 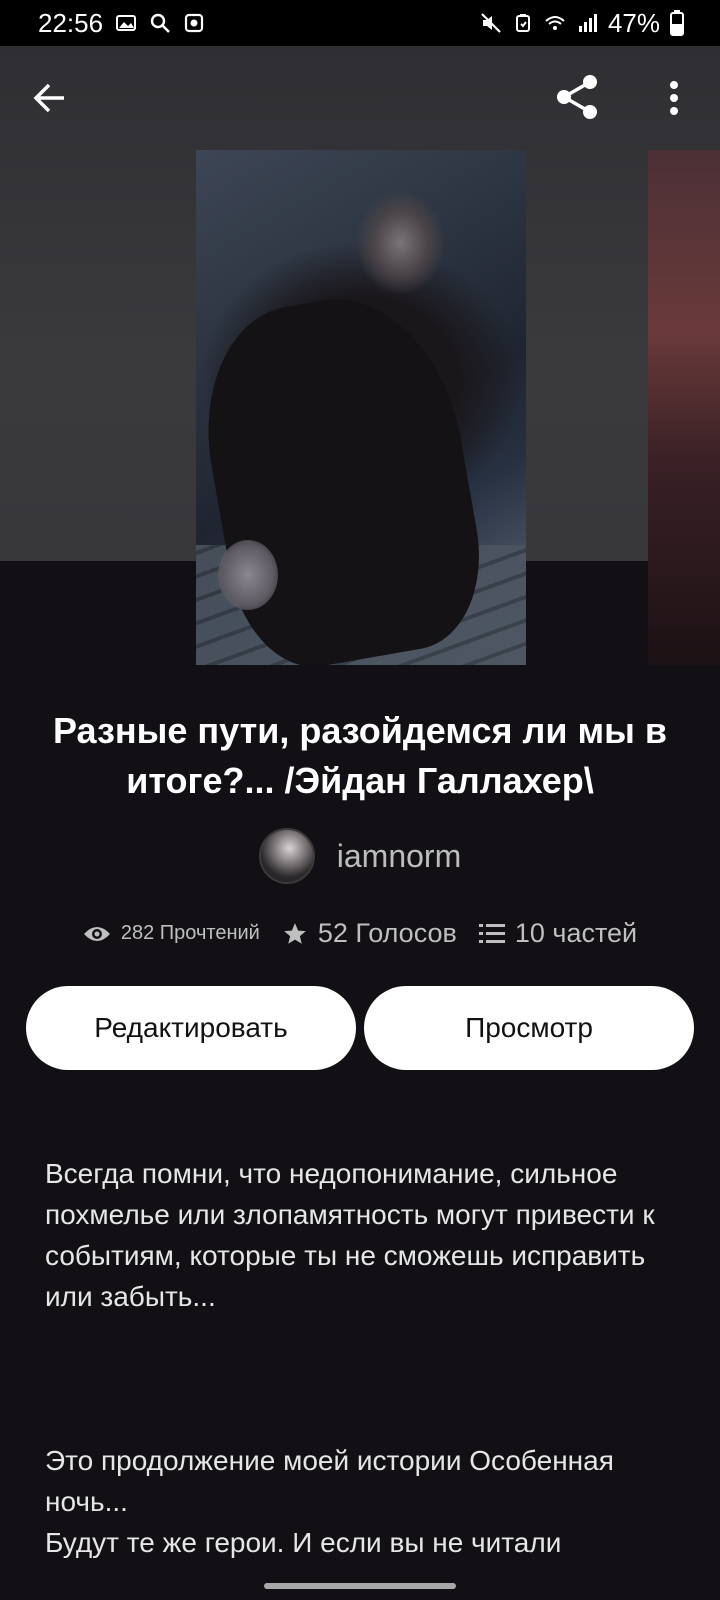 I want to click on star-icon, so click(x=295, y=933).